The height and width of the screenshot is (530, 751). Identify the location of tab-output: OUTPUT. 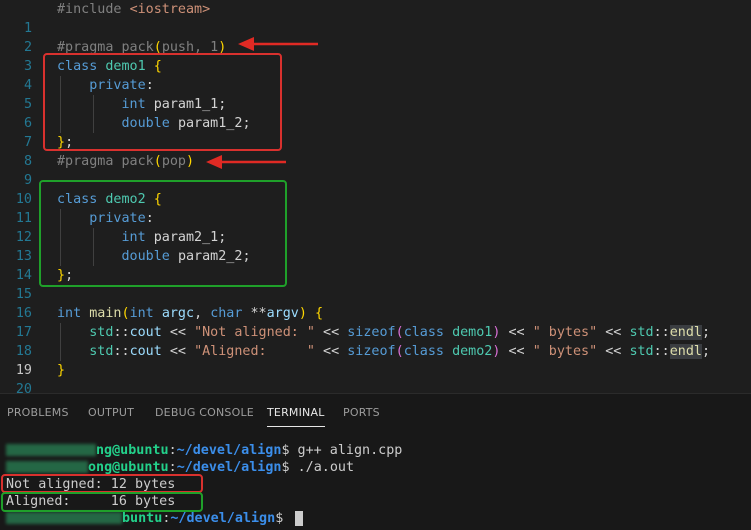
(111, 412).